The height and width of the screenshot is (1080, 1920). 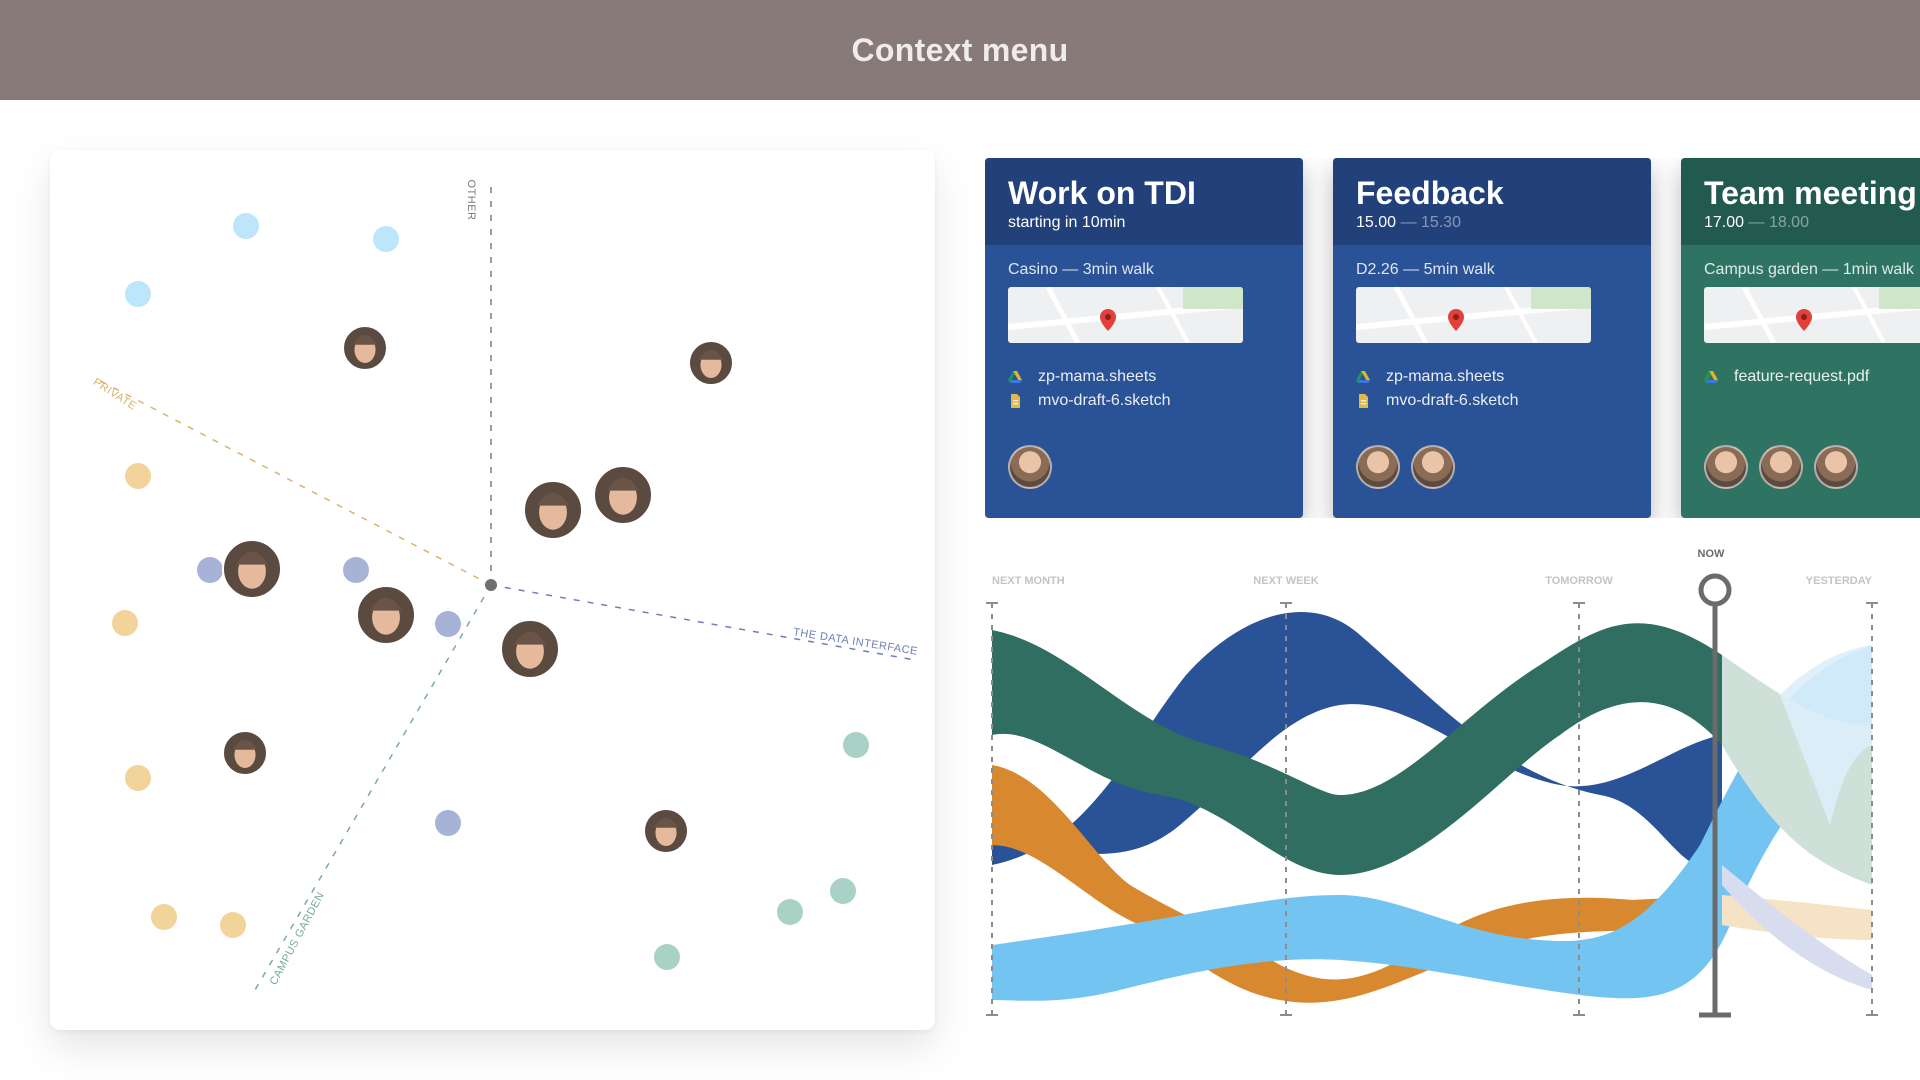 What do you see at coordinates (1839, 581) in the screenshot?
I see `timeline-tick-label: YESTERDAY` at bounding box center [1839, 581].